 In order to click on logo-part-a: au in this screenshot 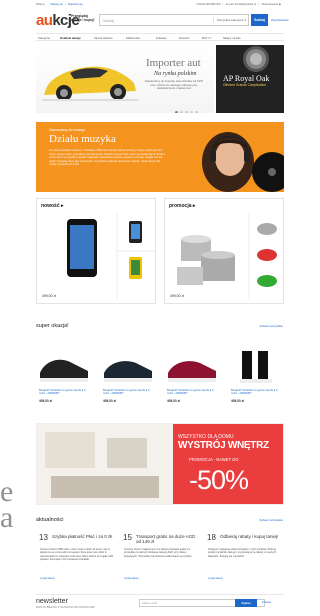, I will do `click(44, 20)`.